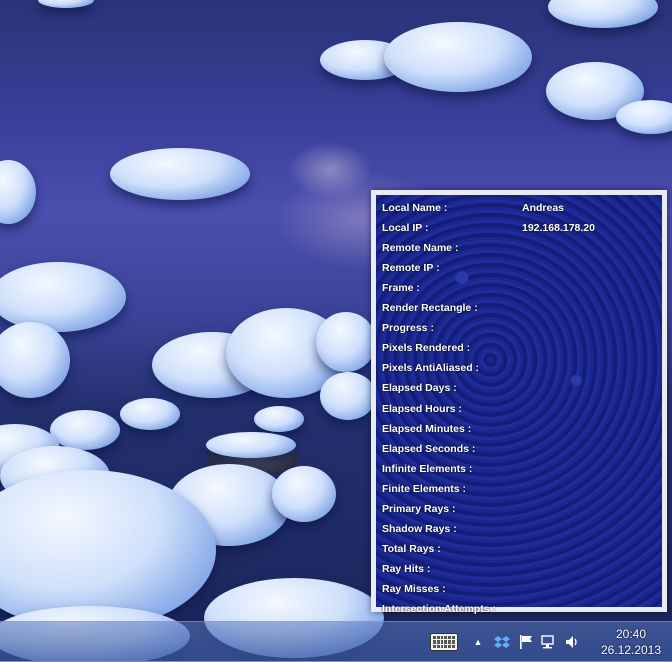 The image size is (672, 662). Describe the element at coordinates (430, 308) in the screenshot. I see `stat-label: Render Rectangle :` at that location.